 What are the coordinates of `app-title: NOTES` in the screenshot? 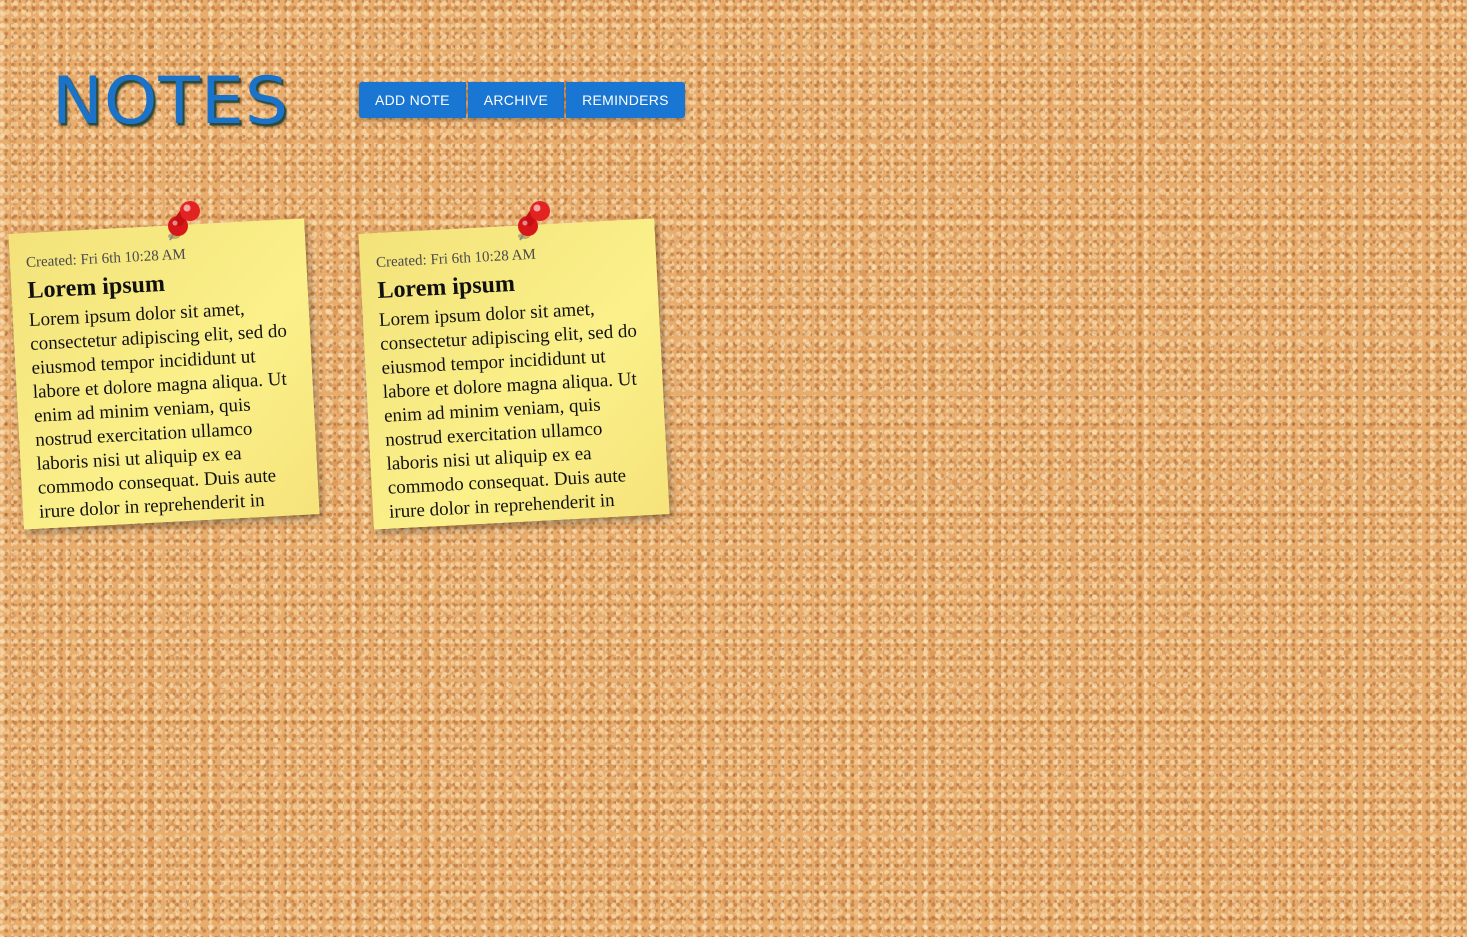 It's located at (171, 102).